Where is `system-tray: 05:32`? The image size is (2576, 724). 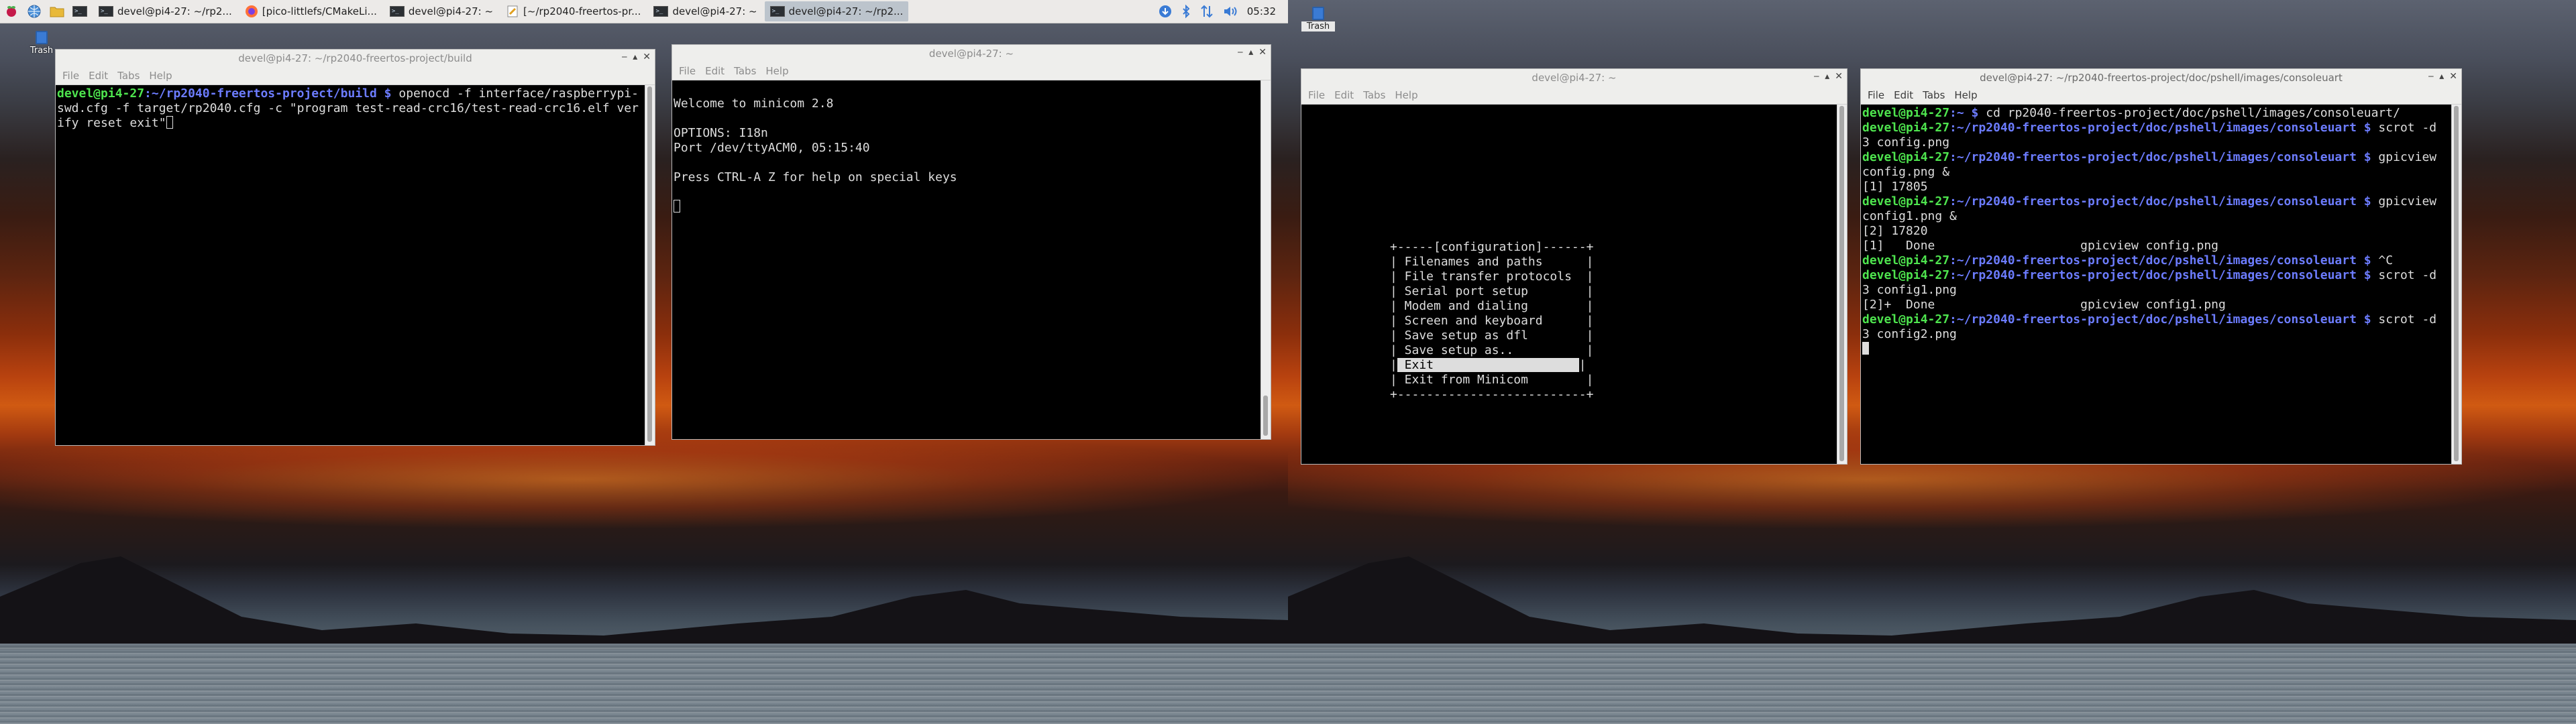
system-tray: 05:32 is located at coordinates (1223, 11).